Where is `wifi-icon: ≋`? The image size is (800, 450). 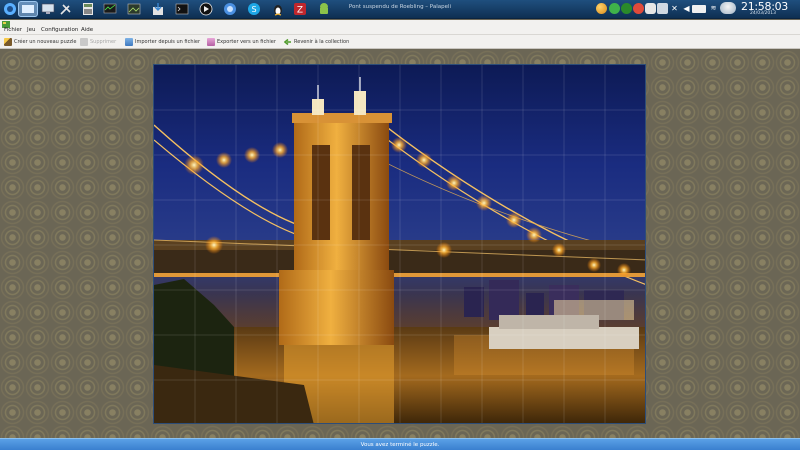
wifi-icon: ≋ is located at coordinates (713, 8).